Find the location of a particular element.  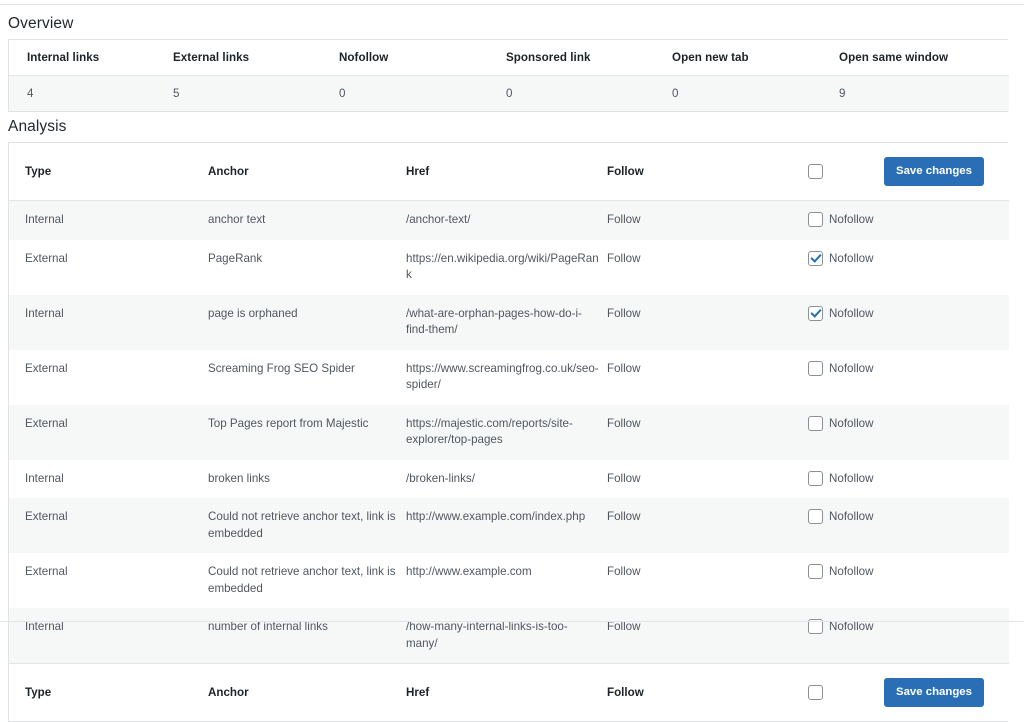

select-all-checkbox-header is located at coordinates (815, 171).